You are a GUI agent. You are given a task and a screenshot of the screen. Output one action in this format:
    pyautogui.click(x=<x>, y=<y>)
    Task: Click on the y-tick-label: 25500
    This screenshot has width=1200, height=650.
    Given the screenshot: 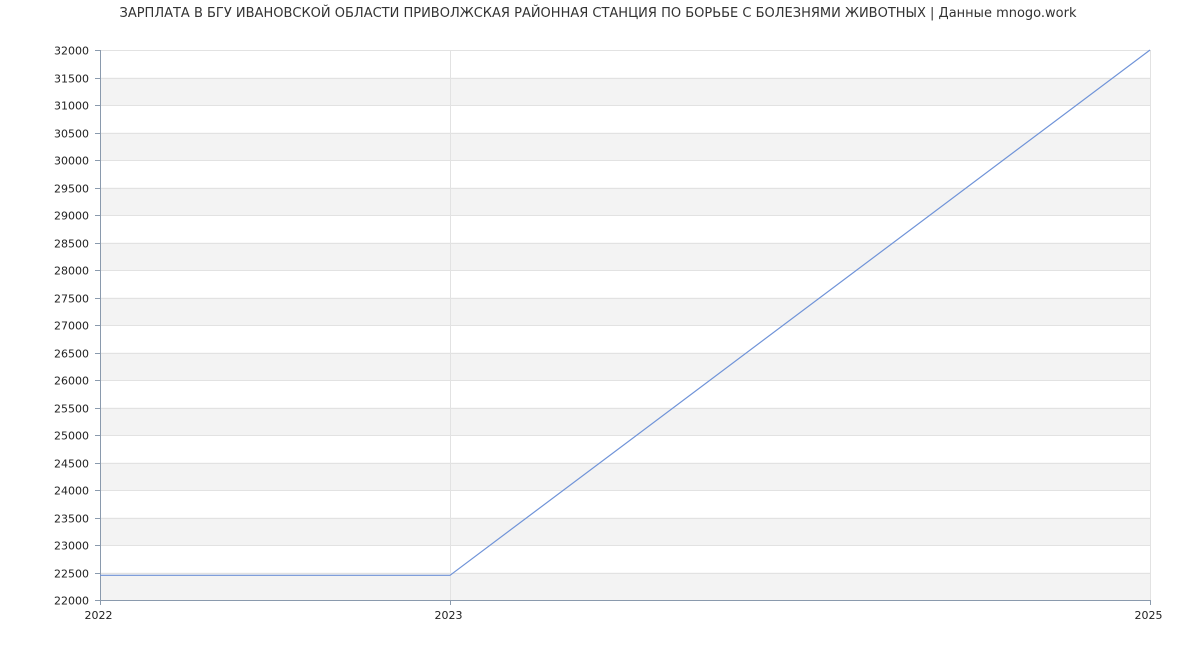 What is the action you would take?
    pyautogui.click(x=71, y=409)
    